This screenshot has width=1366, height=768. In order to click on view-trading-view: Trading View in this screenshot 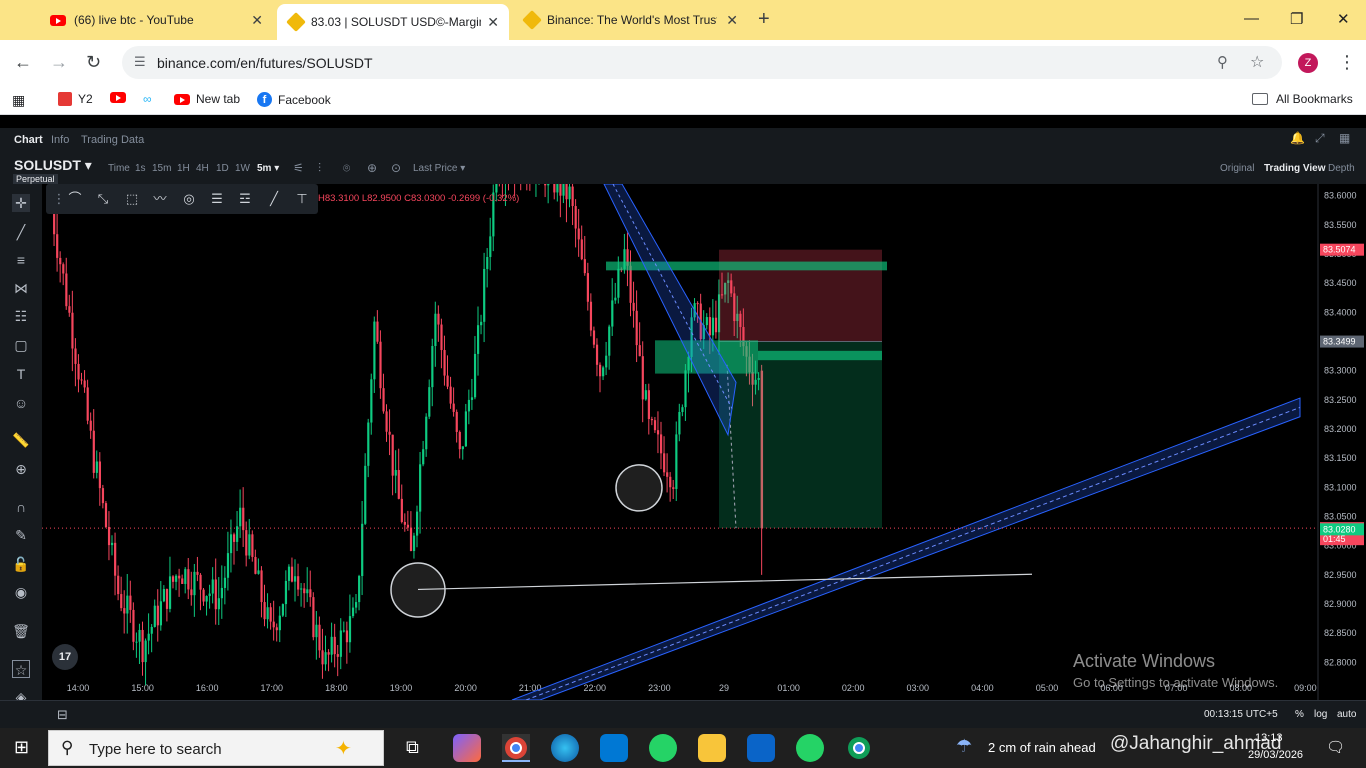, I will do `click(1295, 168)`.